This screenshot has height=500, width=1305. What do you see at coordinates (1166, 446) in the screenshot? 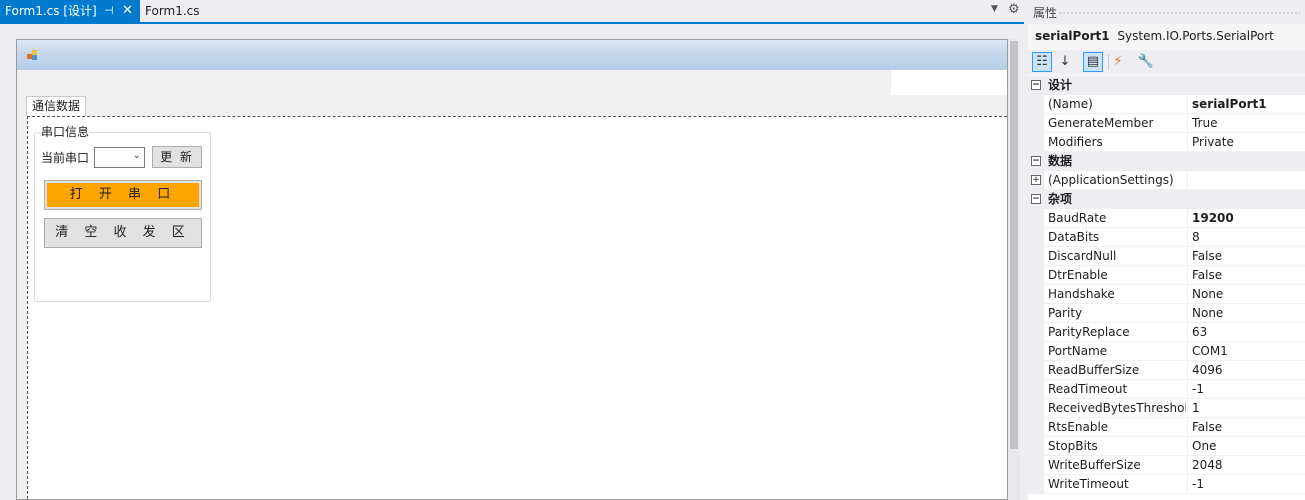
I see `property-row: StopBits One` at bounding box center [1166, 446].